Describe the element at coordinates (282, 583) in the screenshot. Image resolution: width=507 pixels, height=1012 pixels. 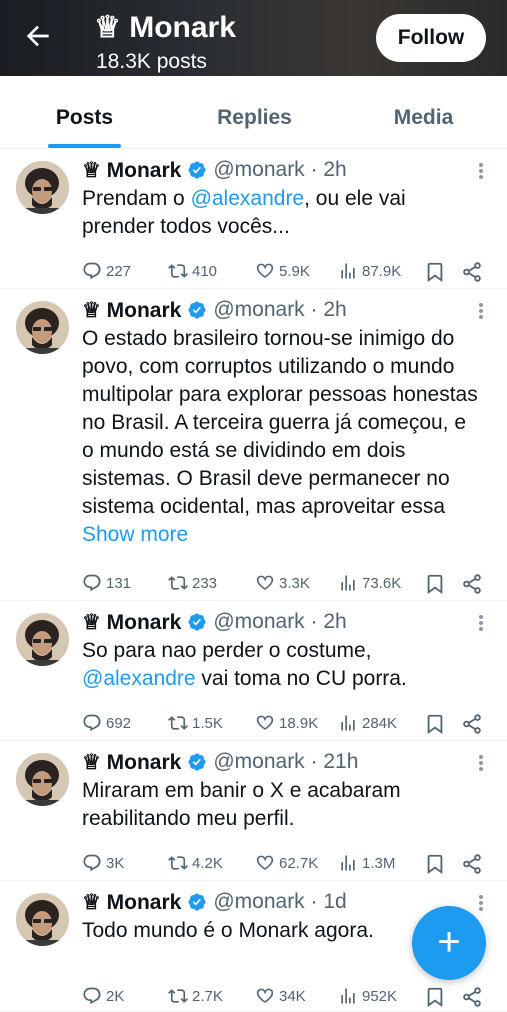
I see `like-button: 3.3K` at that location.